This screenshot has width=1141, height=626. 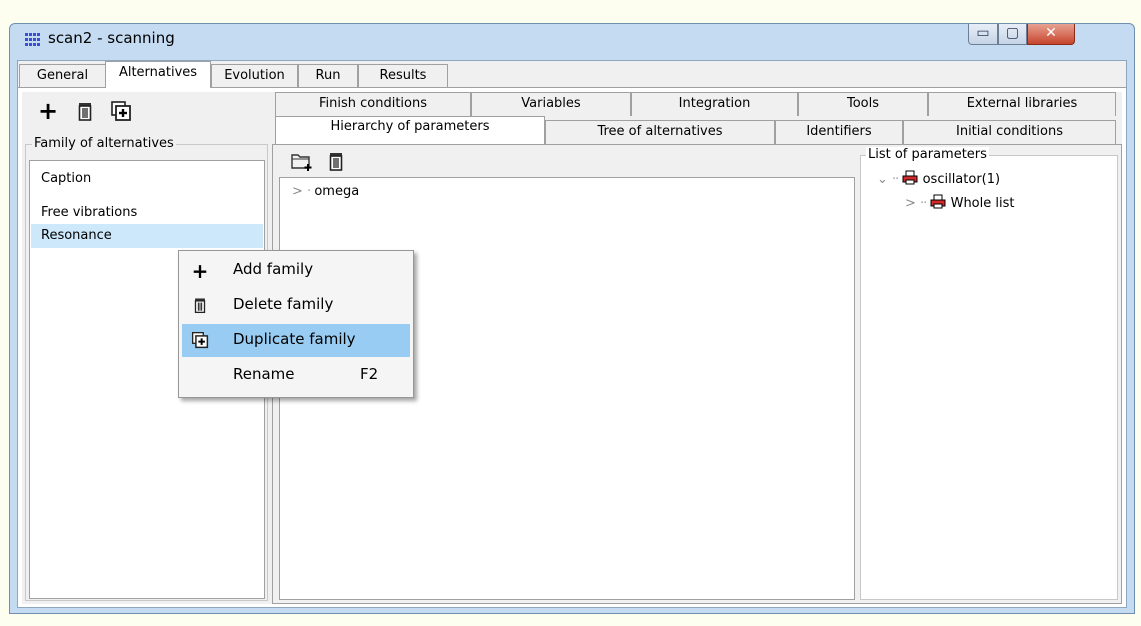 I want to click on delete-family-button, so click(x=85, y=111).